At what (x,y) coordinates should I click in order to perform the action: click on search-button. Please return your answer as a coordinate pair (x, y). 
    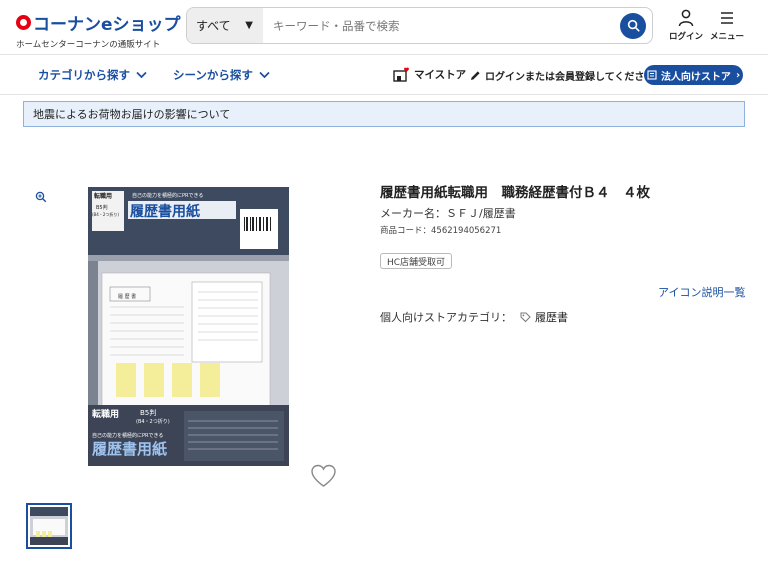
    Looking at the image, I should click on (633, 25).